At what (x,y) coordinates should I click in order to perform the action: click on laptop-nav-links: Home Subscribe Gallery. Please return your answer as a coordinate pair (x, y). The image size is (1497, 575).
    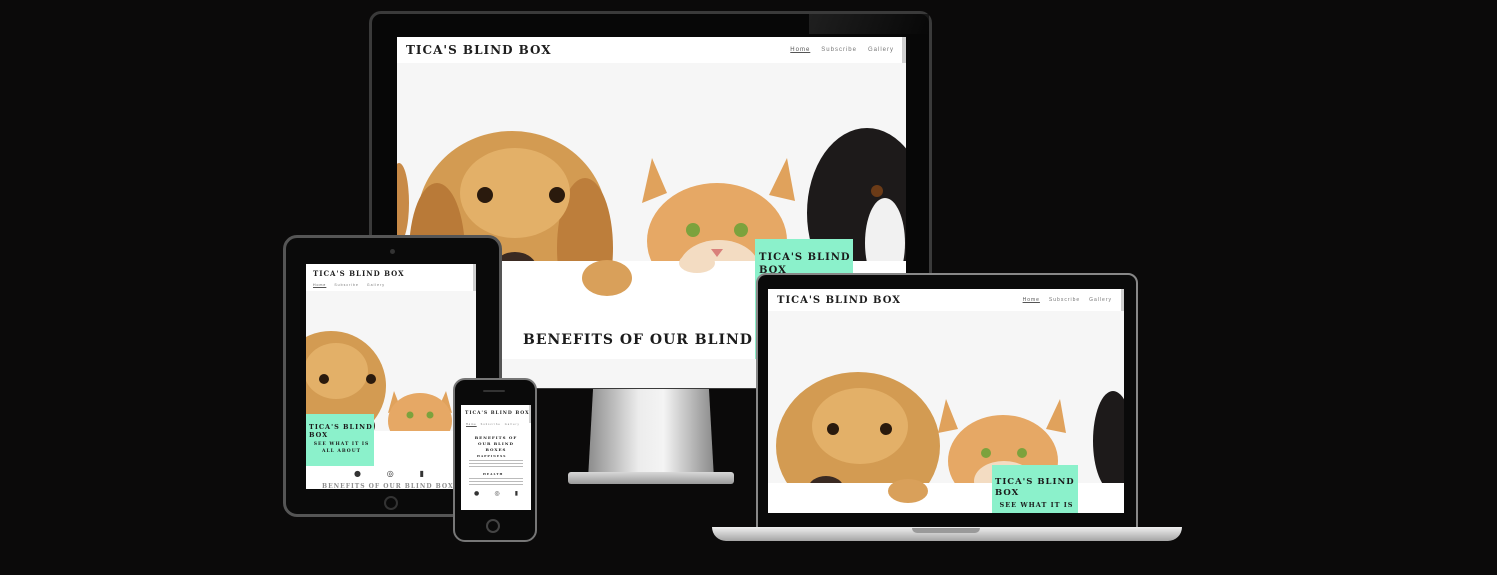
    Looking at the image, I should click on (1063, 300).